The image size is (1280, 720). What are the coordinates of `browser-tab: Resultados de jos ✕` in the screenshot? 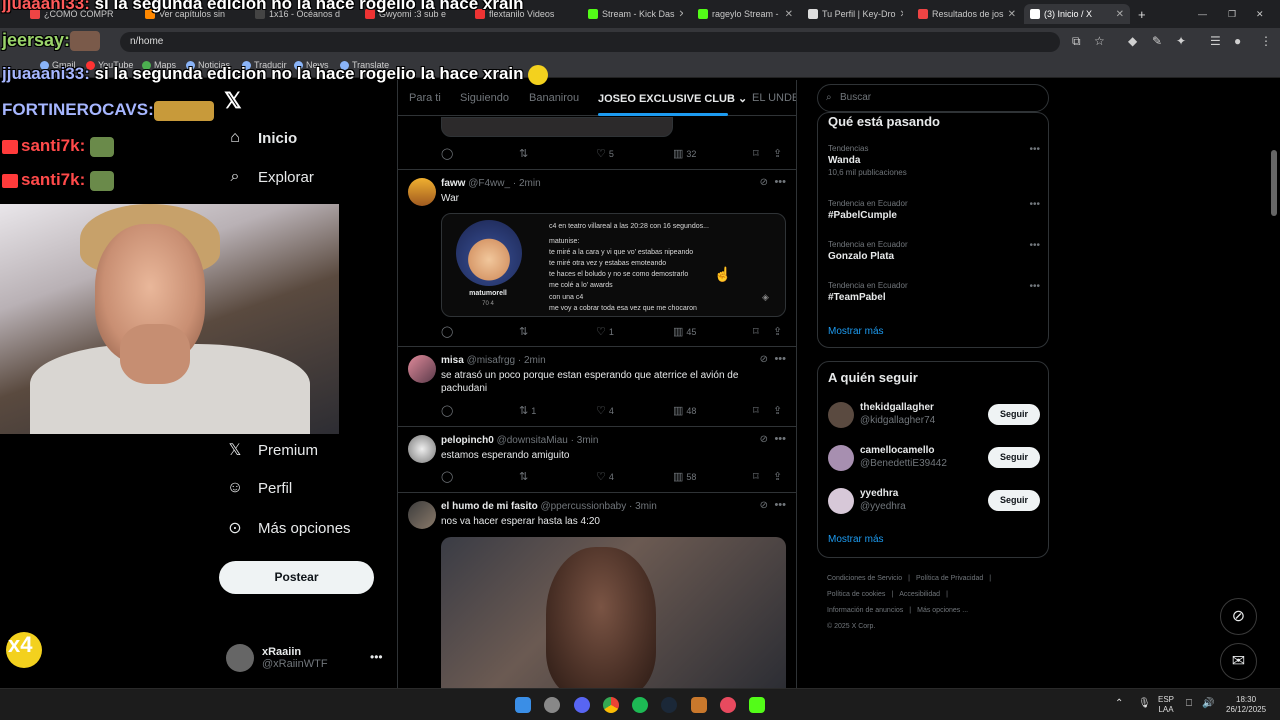 It's located at (967, 14).